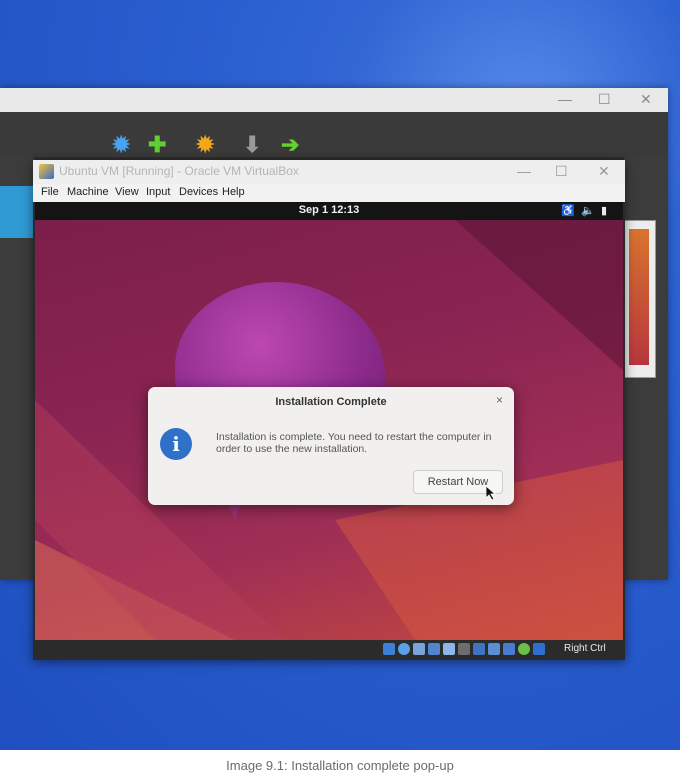 The height and width of the screenshot is (780, 680). I want to click on mouse-cursor-icon, so click(491, 493).